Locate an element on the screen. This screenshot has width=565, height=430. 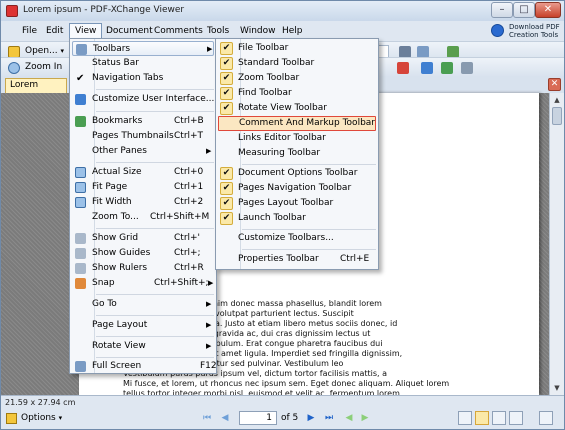
properties-toolbar-option: Properties Toolbar Ctrl+E is located at coordinates (297, 259).